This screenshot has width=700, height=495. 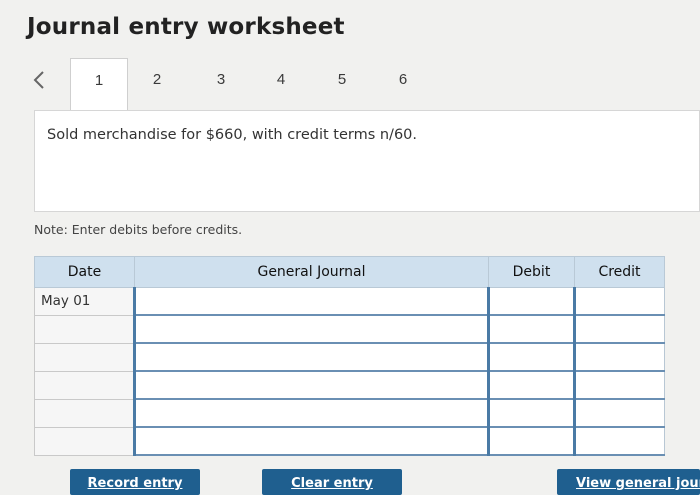 I want to click on chevron-left-icon, so click(x=40, y=80).